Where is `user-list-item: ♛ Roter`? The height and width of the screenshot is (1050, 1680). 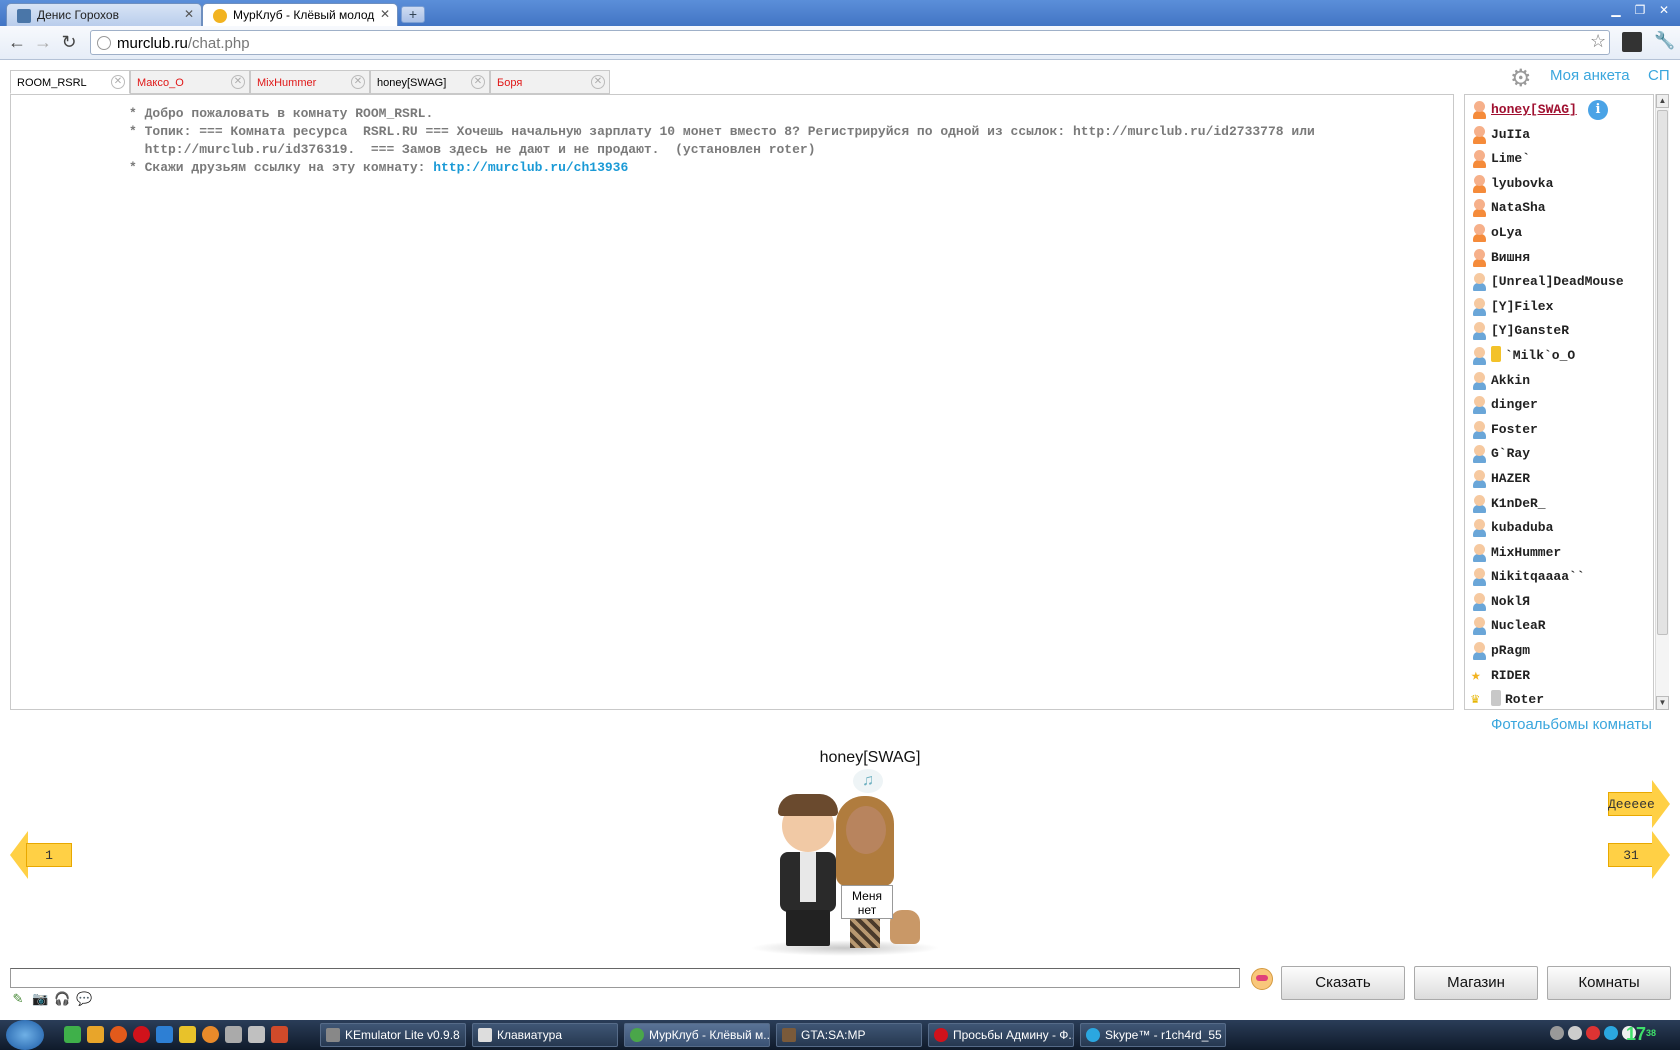 user-list-item: ♛ Roter is located at coordinates (1554, 699).